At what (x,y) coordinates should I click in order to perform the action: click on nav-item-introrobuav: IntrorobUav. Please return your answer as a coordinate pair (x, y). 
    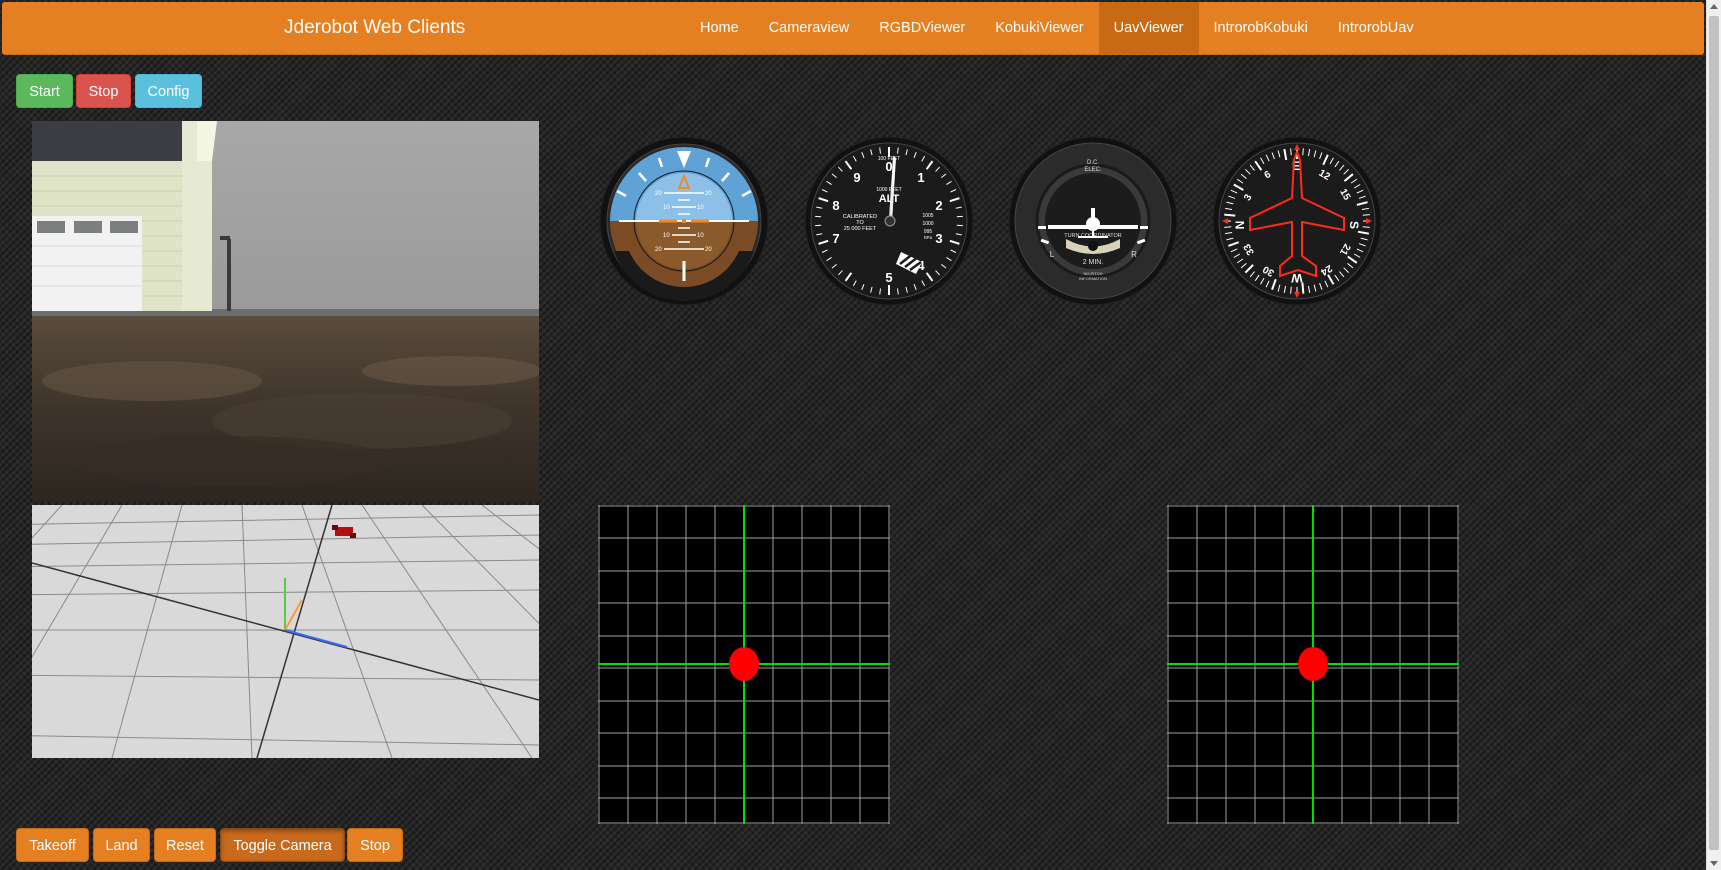
    Looking at the image, I should click on (1376, 28).